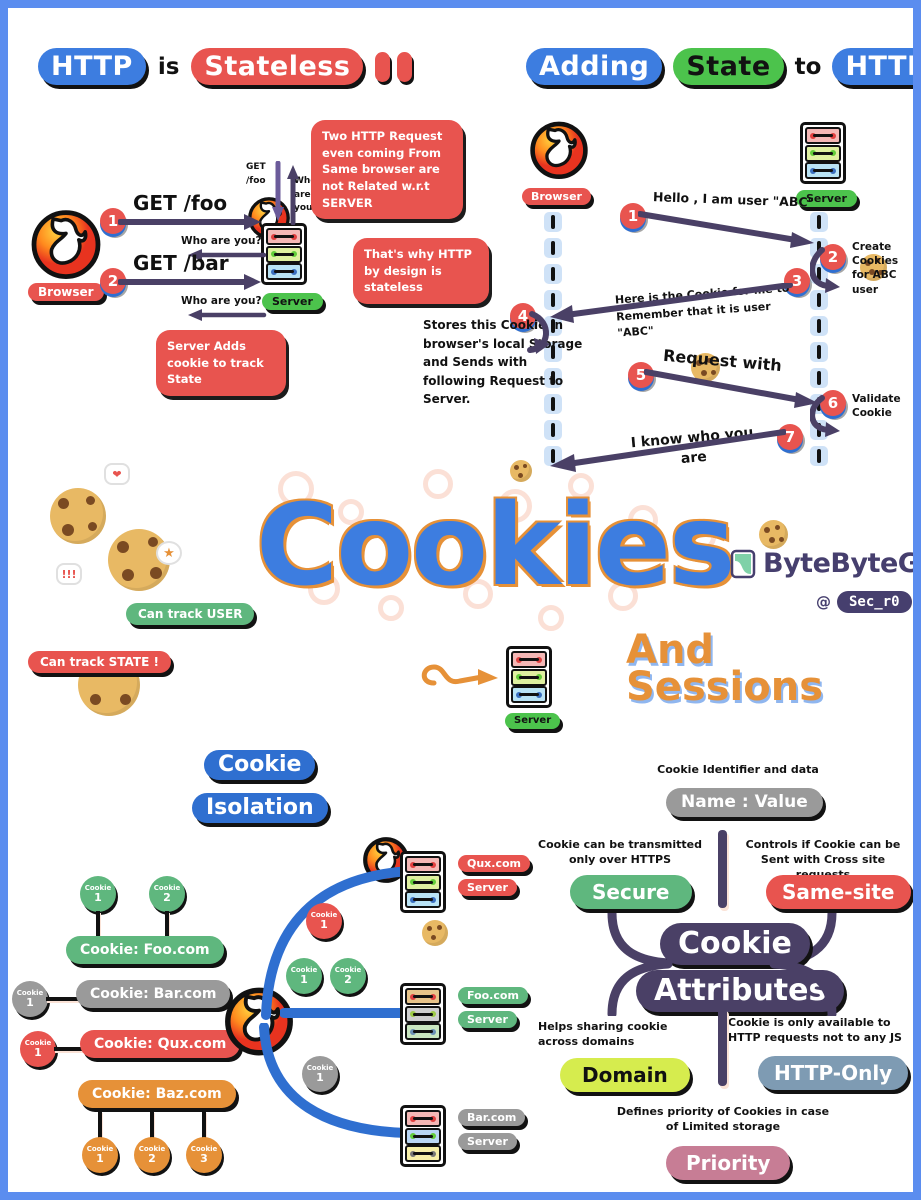 The image size is (921, 1200). I want to click on social-handle: @ Sec_r0, so click(864, 602).